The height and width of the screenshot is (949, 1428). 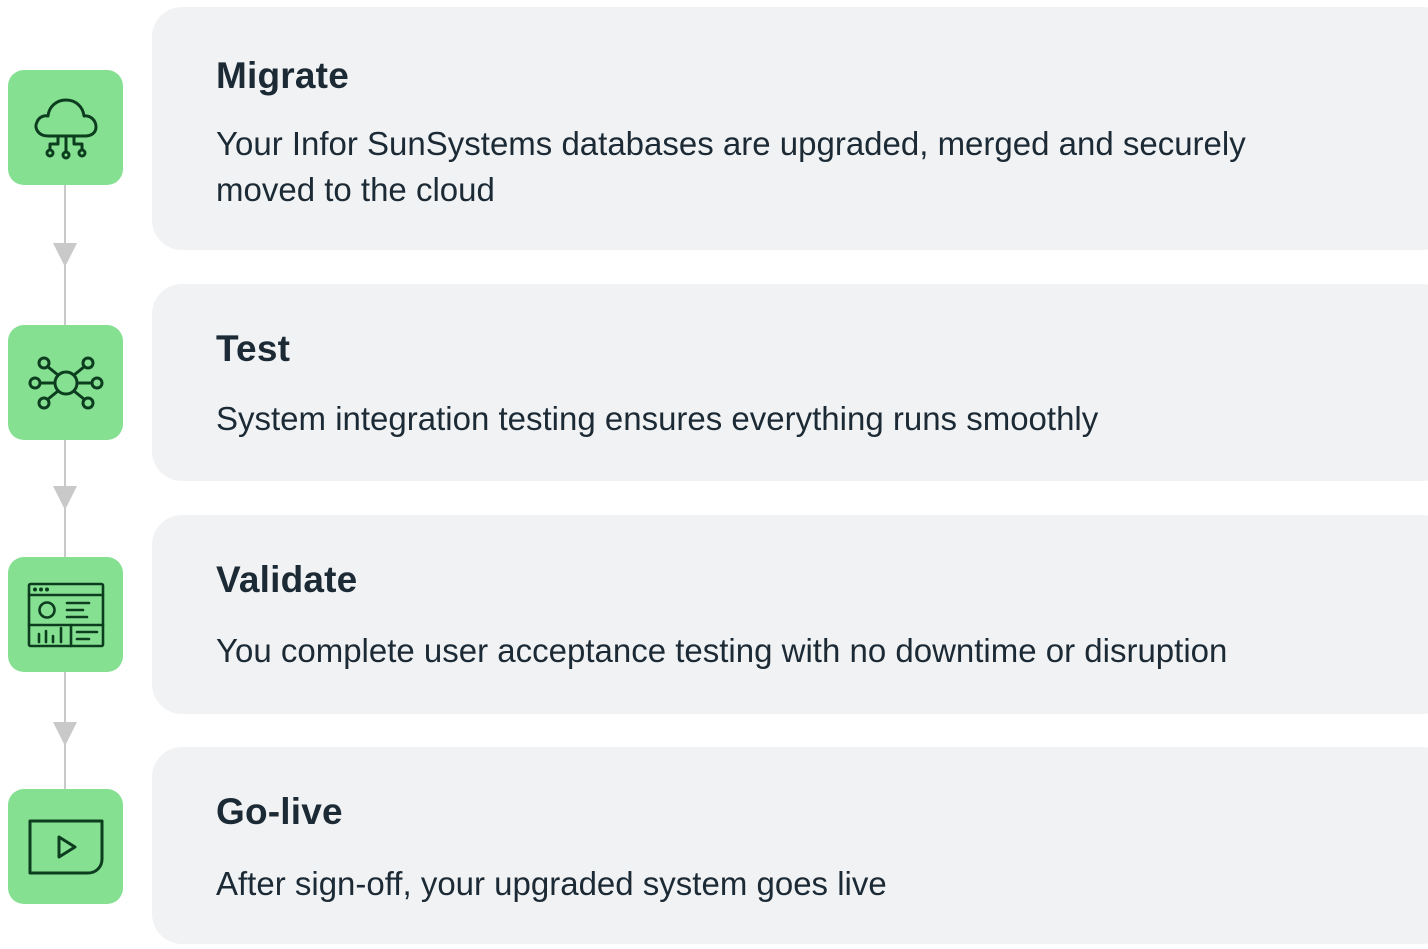 I want to click on step-icon-box-go-live, so click(x=65, y=846).